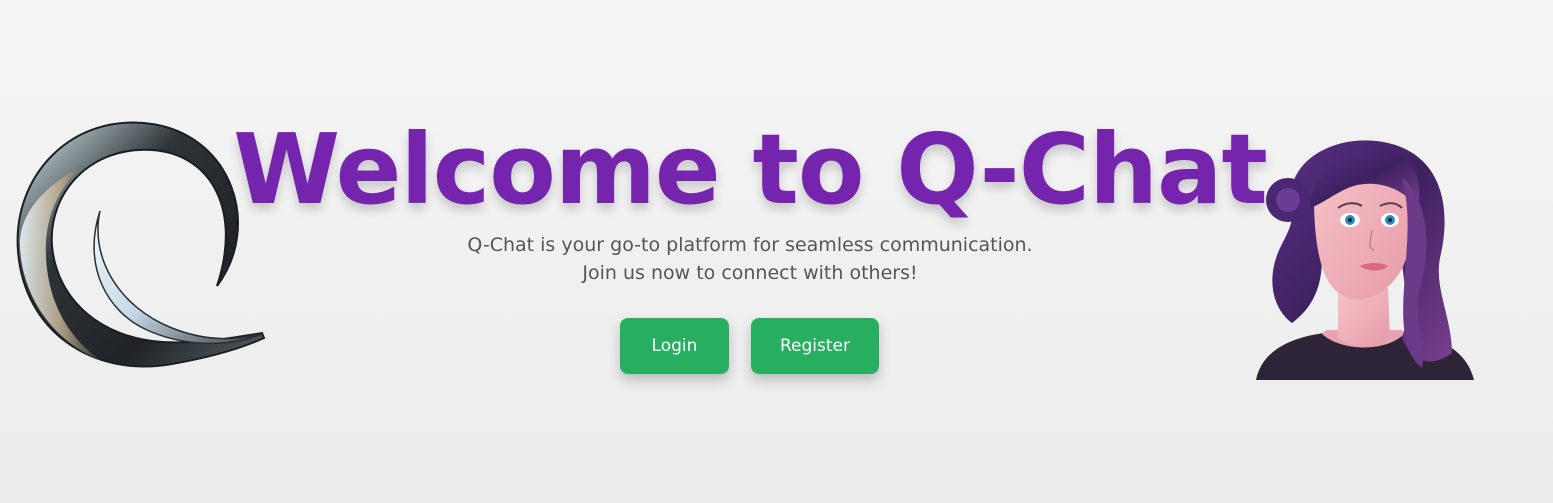  Describe the element at coordinates (674, 346) in the screenshot. I see `login-button: Login` at that location.